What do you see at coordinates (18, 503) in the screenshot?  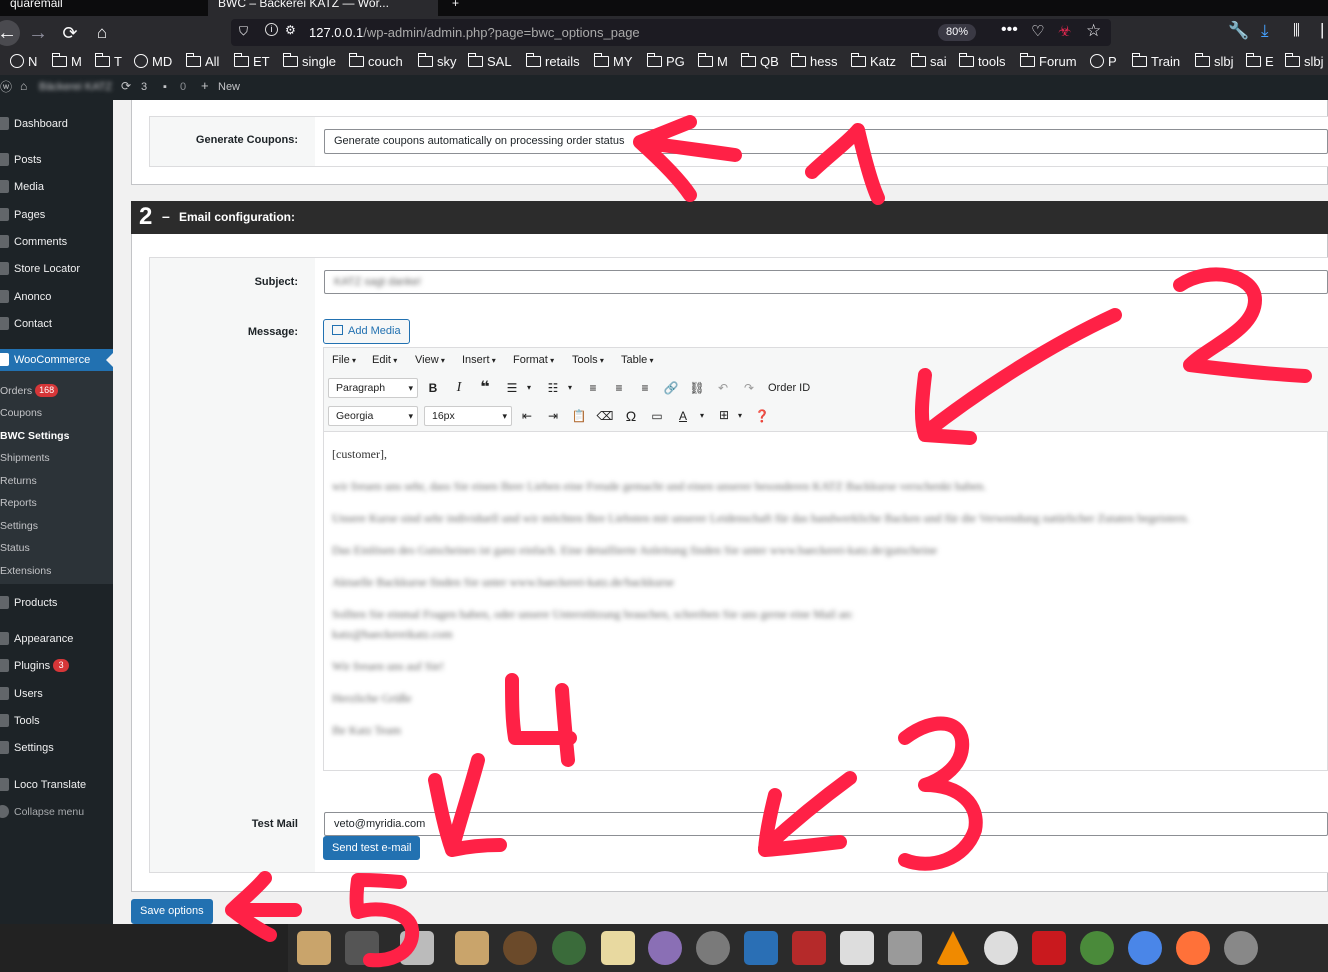 I see `submenu-reports: Reports` at bounding box center [18, 503].